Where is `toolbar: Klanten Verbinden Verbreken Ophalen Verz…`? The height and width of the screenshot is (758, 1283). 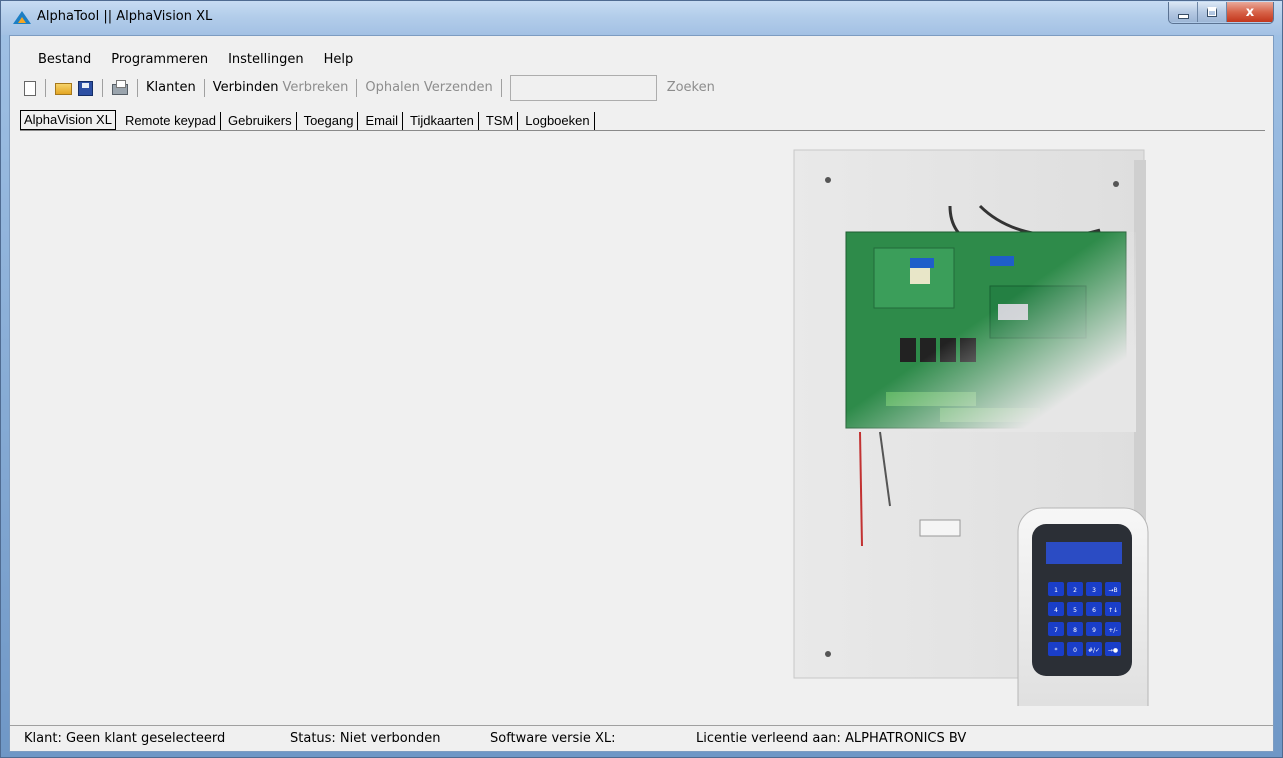
toolbar: Klanten Verbinden Verbreken Ophalen Verz… is located at coordinates (368, 88).